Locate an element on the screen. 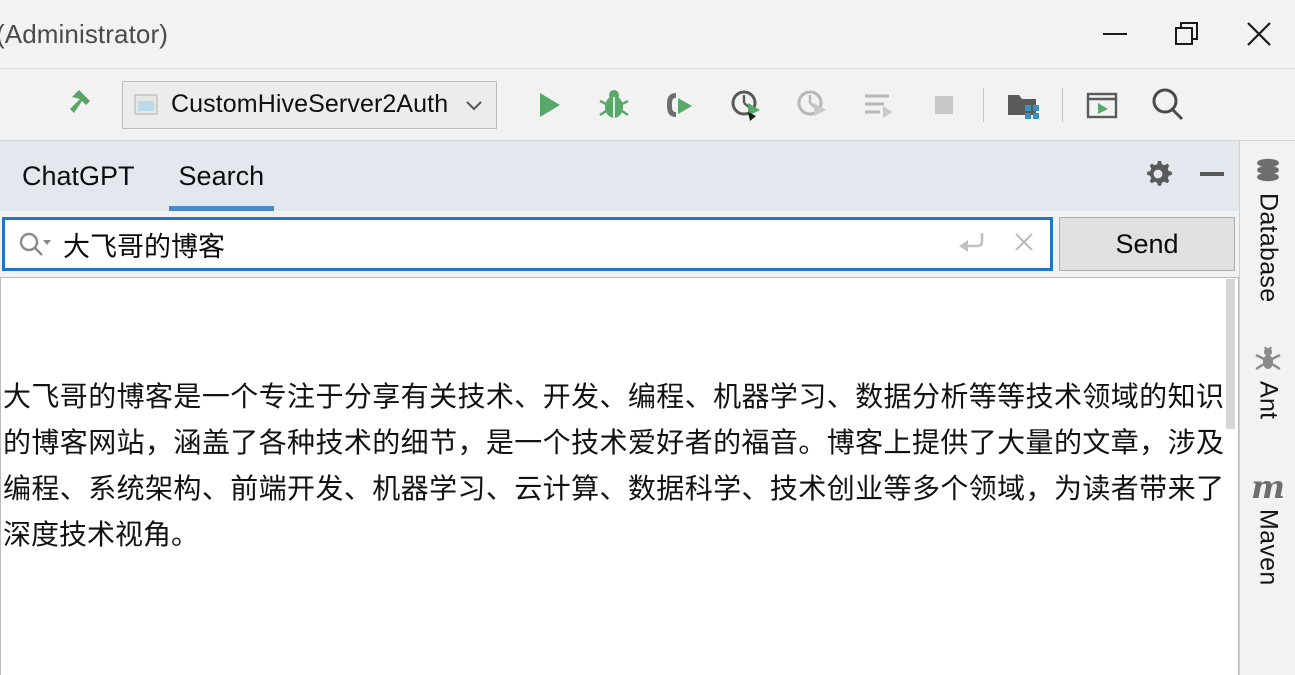 This screenshot has height=675, width=1295. restore-icon is located at coordinates (1187, 34).